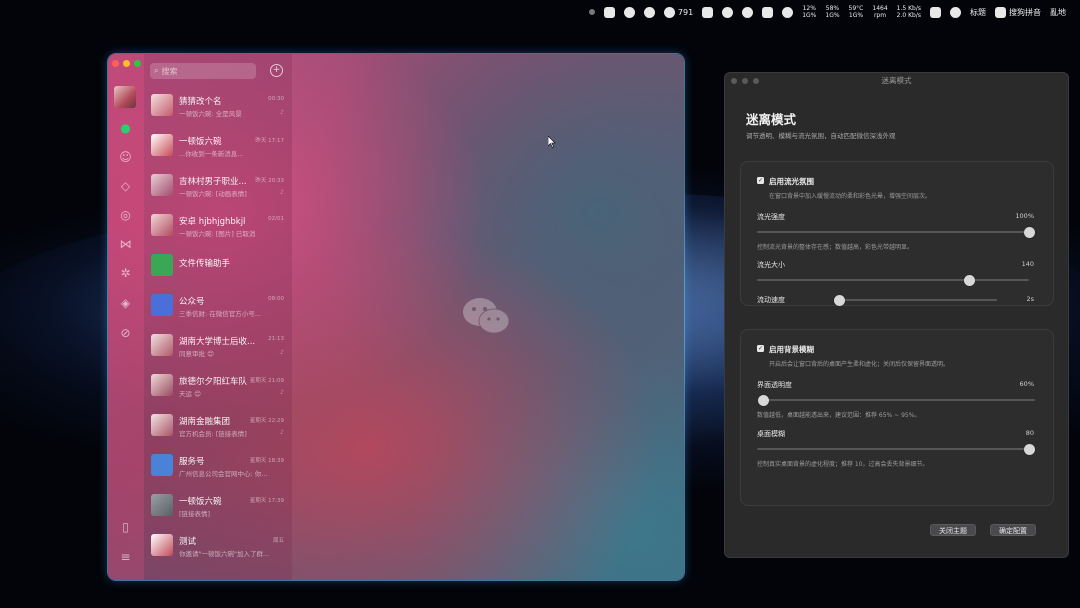  What do you see at coordinates (896, 232) in the screenshot?
I see `intensity-slider-track` at bounding box center [896, 232].